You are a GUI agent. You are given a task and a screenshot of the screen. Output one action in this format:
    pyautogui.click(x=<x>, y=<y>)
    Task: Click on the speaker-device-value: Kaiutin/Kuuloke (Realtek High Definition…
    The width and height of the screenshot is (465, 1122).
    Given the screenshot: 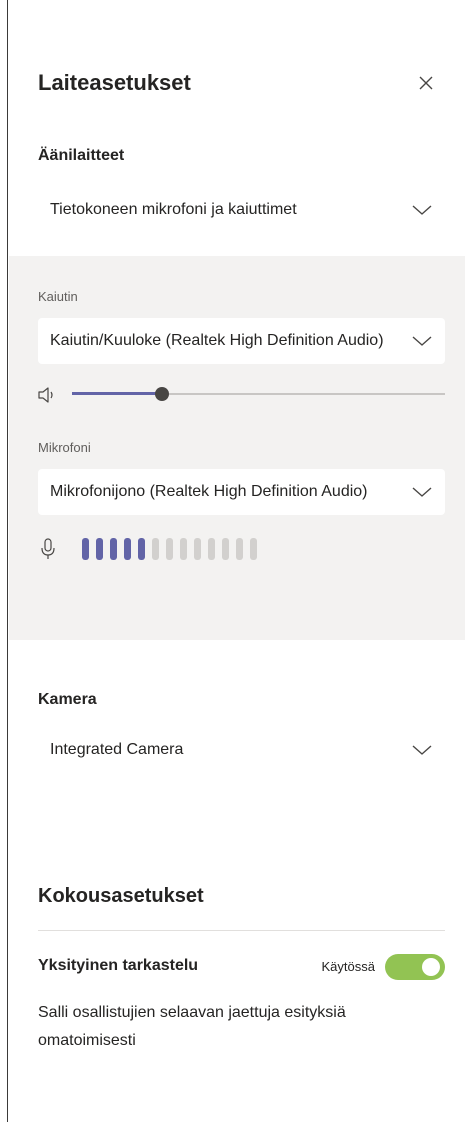 What is the action you would take?
    pyautogui.click(x=217, y=340)
    